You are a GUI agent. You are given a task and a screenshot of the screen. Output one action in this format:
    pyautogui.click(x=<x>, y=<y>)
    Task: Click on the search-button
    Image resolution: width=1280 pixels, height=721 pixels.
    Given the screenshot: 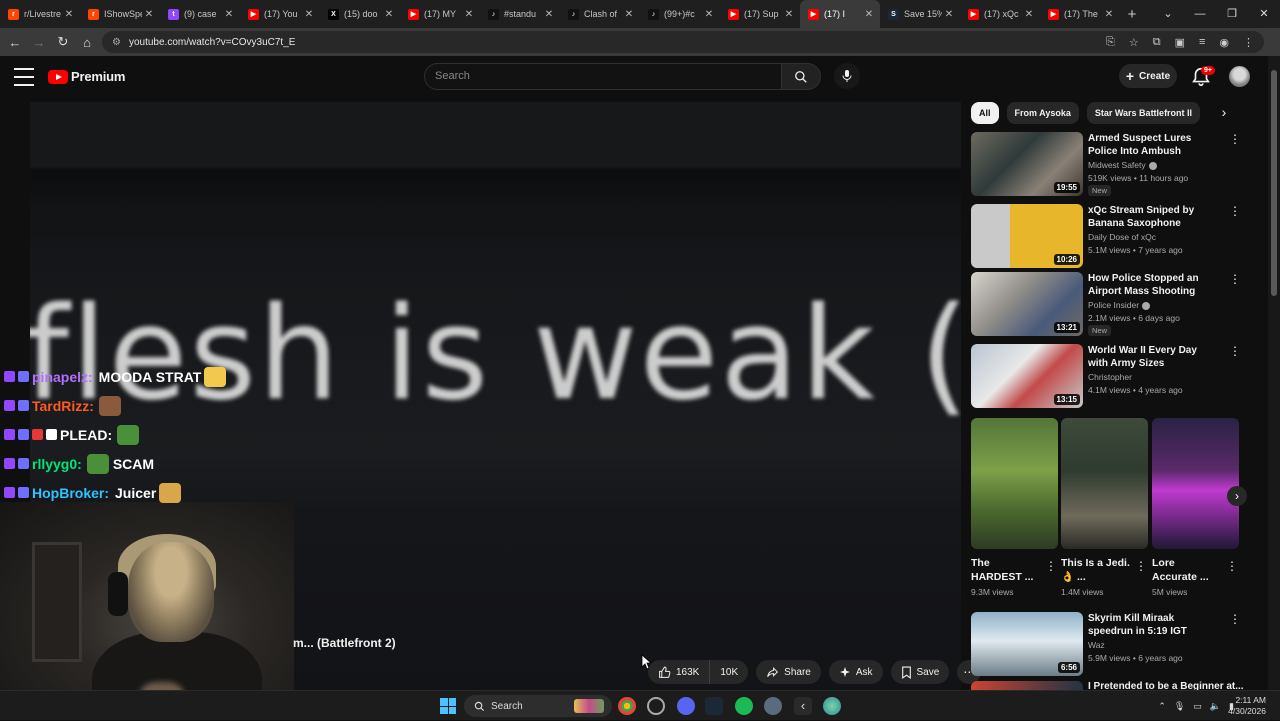 What is the action you would take?
    pyautogui.click(x=801, y=76)
    